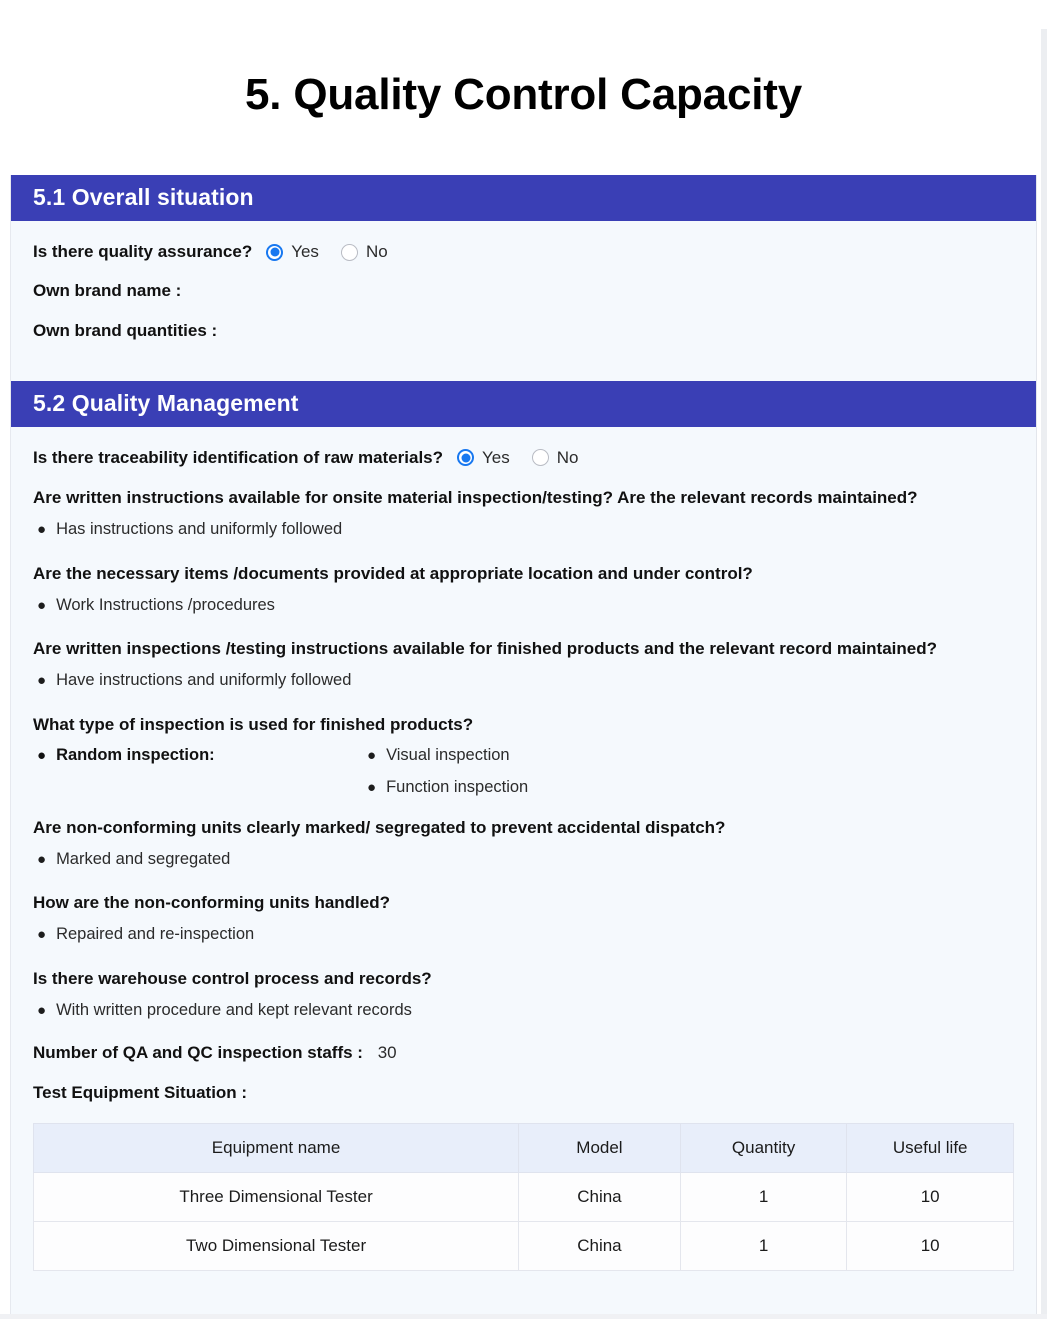  What do you see at coordinates (143, 252) in the screenshot?
I see `quality-assurance-label: Is there quality assurance?` at bounding box center [143, 252].